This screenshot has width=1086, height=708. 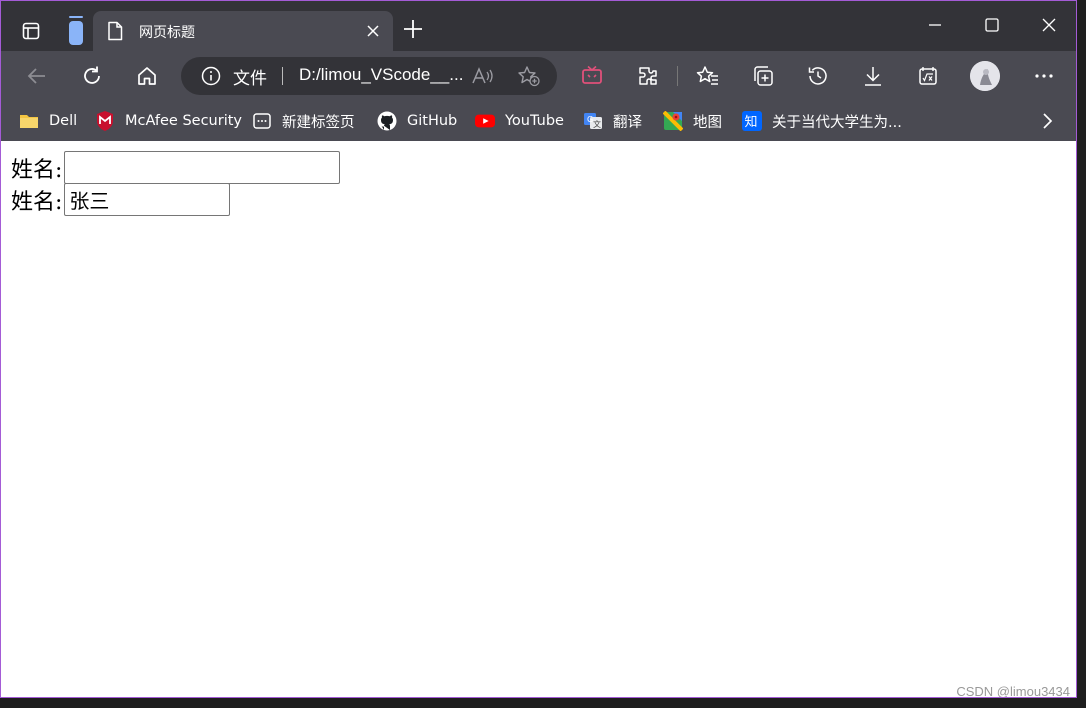 What do you see at coordinates (115, 31) in the screenshot?
I see `page-icon` at bounding box center [115, 31].